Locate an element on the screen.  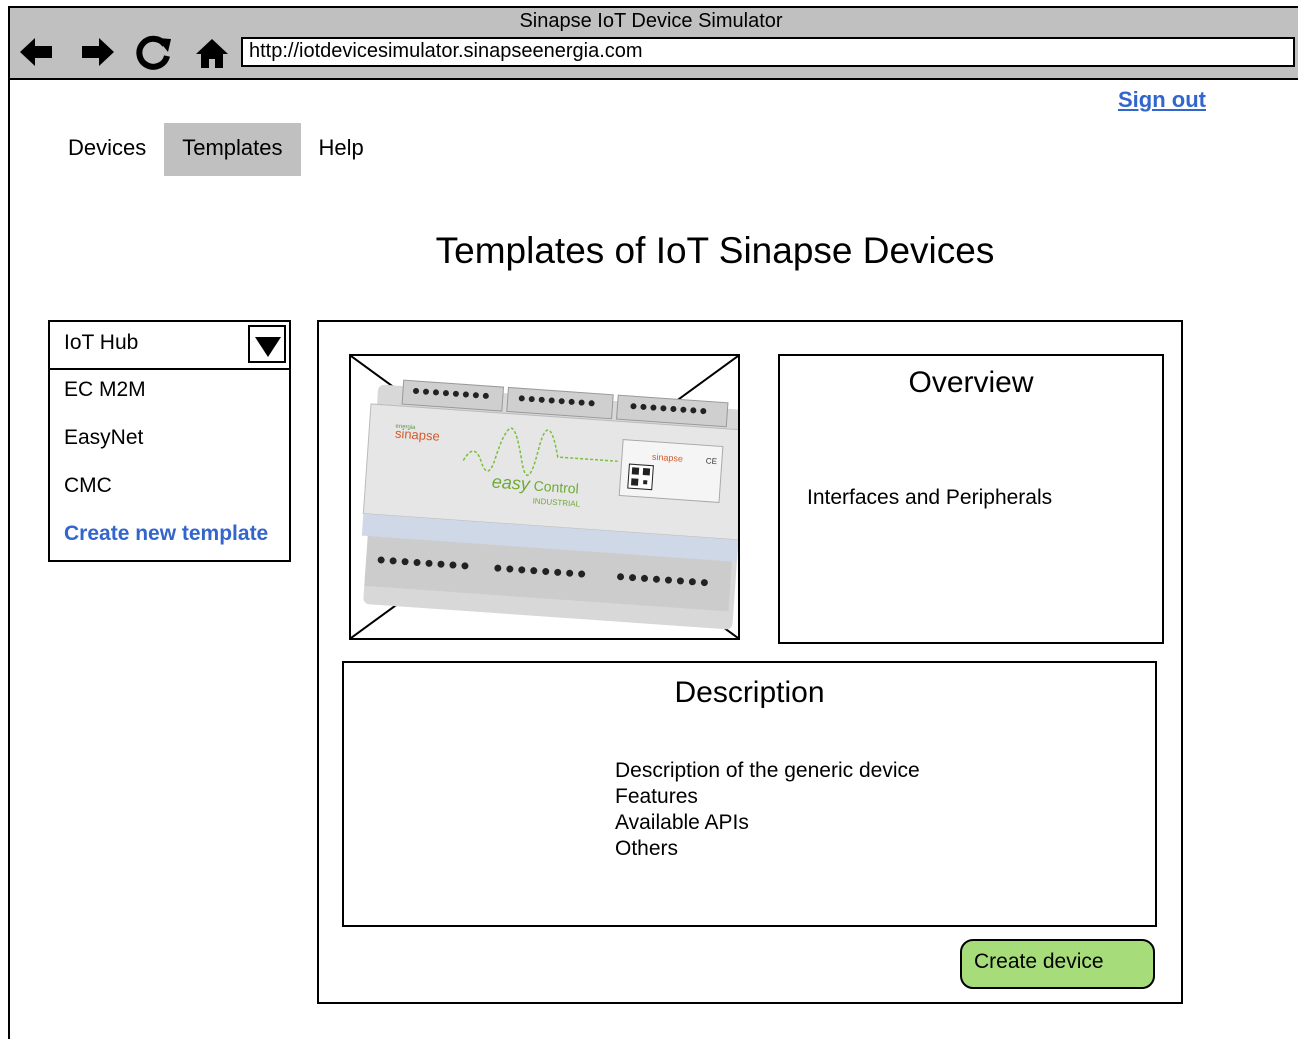
sign-out-link: Sign out is located at coordinates (1162, 100).